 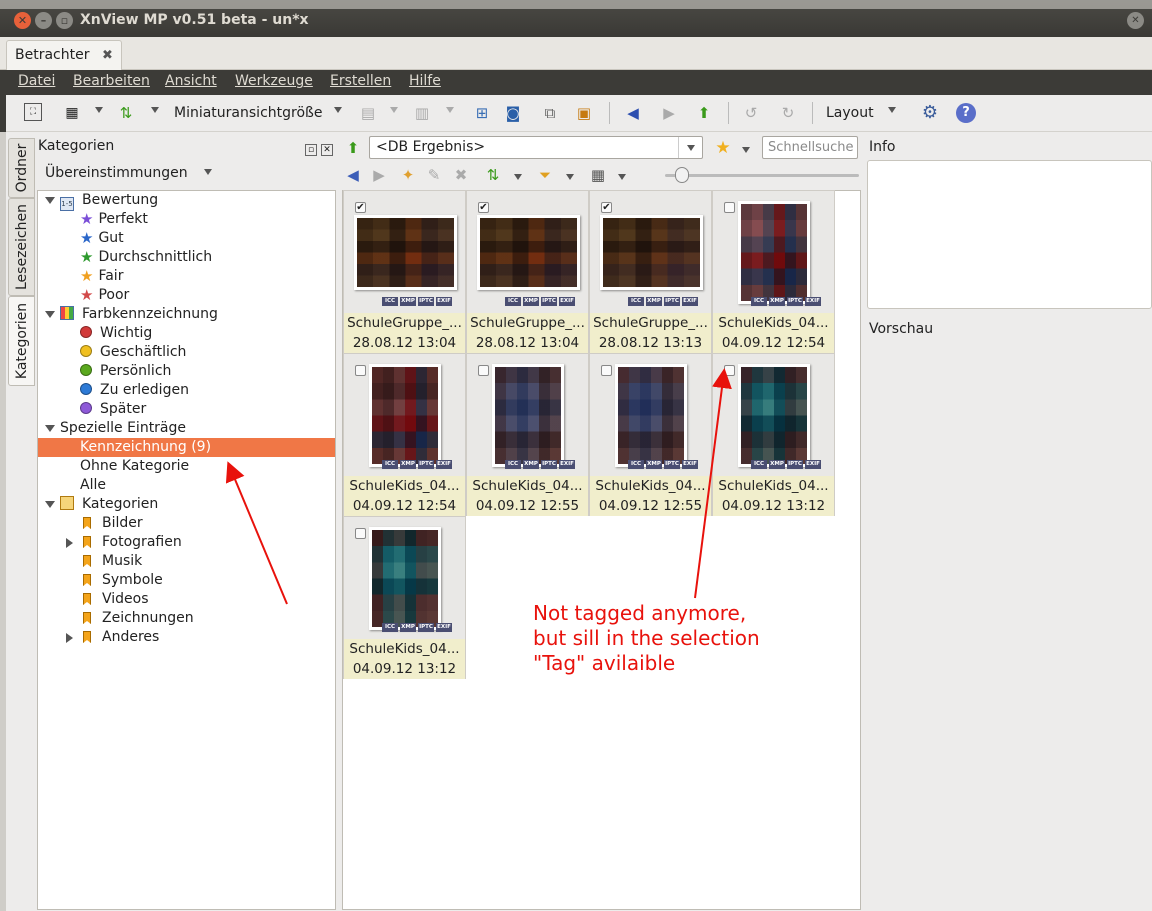 What do you see at coordinates (640, 613) in the screenshot?
I see `annotation-line: Not tagged anymore,` at bounding box center [640, 613].